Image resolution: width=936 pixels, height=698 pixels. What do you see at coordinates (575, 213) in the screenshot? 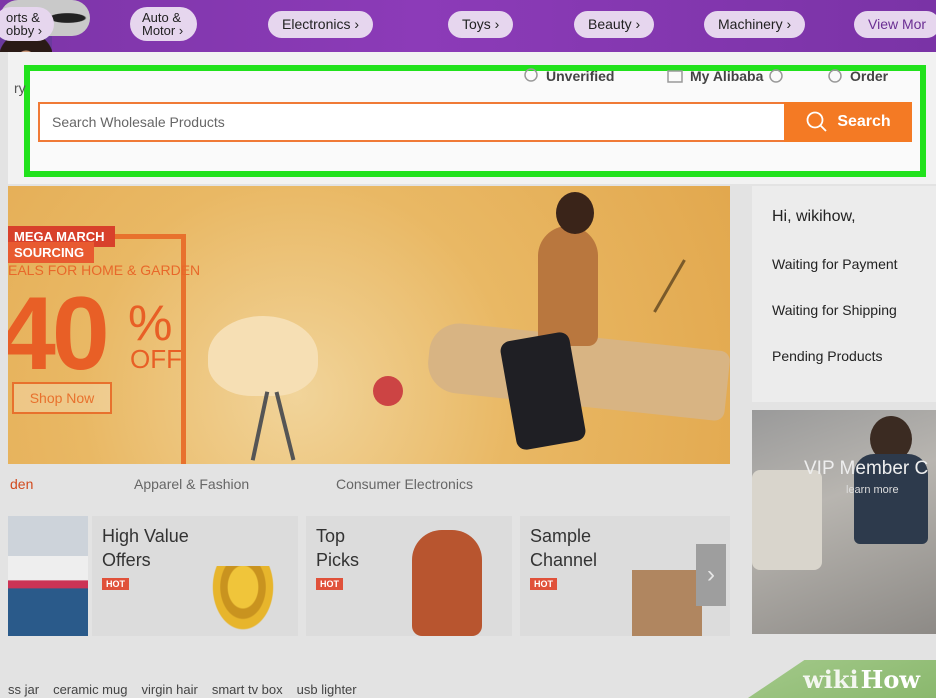
I see `woman-hair` at bounding box center [575, 213].